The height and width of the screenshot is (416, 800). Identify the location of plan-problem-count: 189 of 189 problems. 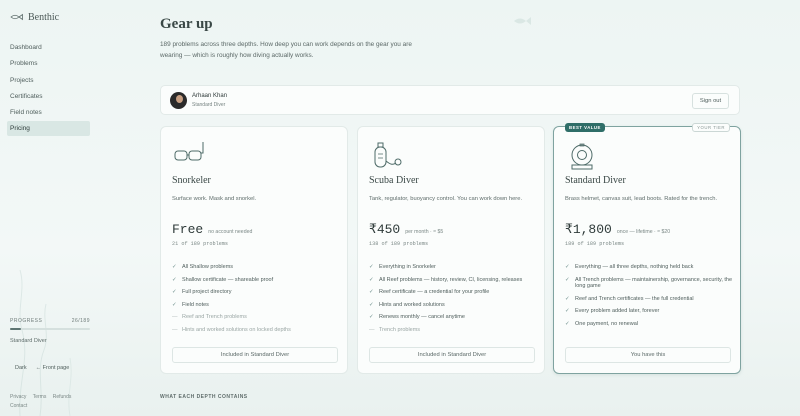
(595, 244).